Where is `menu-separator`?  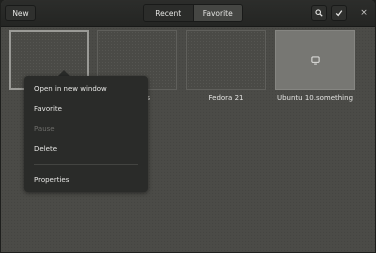 menu-separator is located at coordinates (86, 164).